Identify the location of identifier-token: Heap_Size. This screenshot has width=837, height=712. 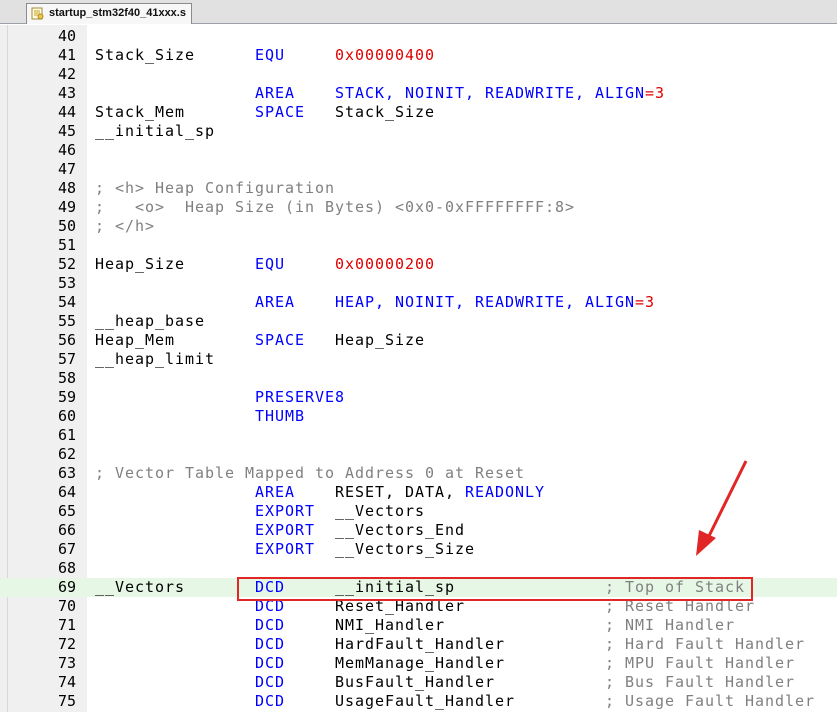
(140, 264).